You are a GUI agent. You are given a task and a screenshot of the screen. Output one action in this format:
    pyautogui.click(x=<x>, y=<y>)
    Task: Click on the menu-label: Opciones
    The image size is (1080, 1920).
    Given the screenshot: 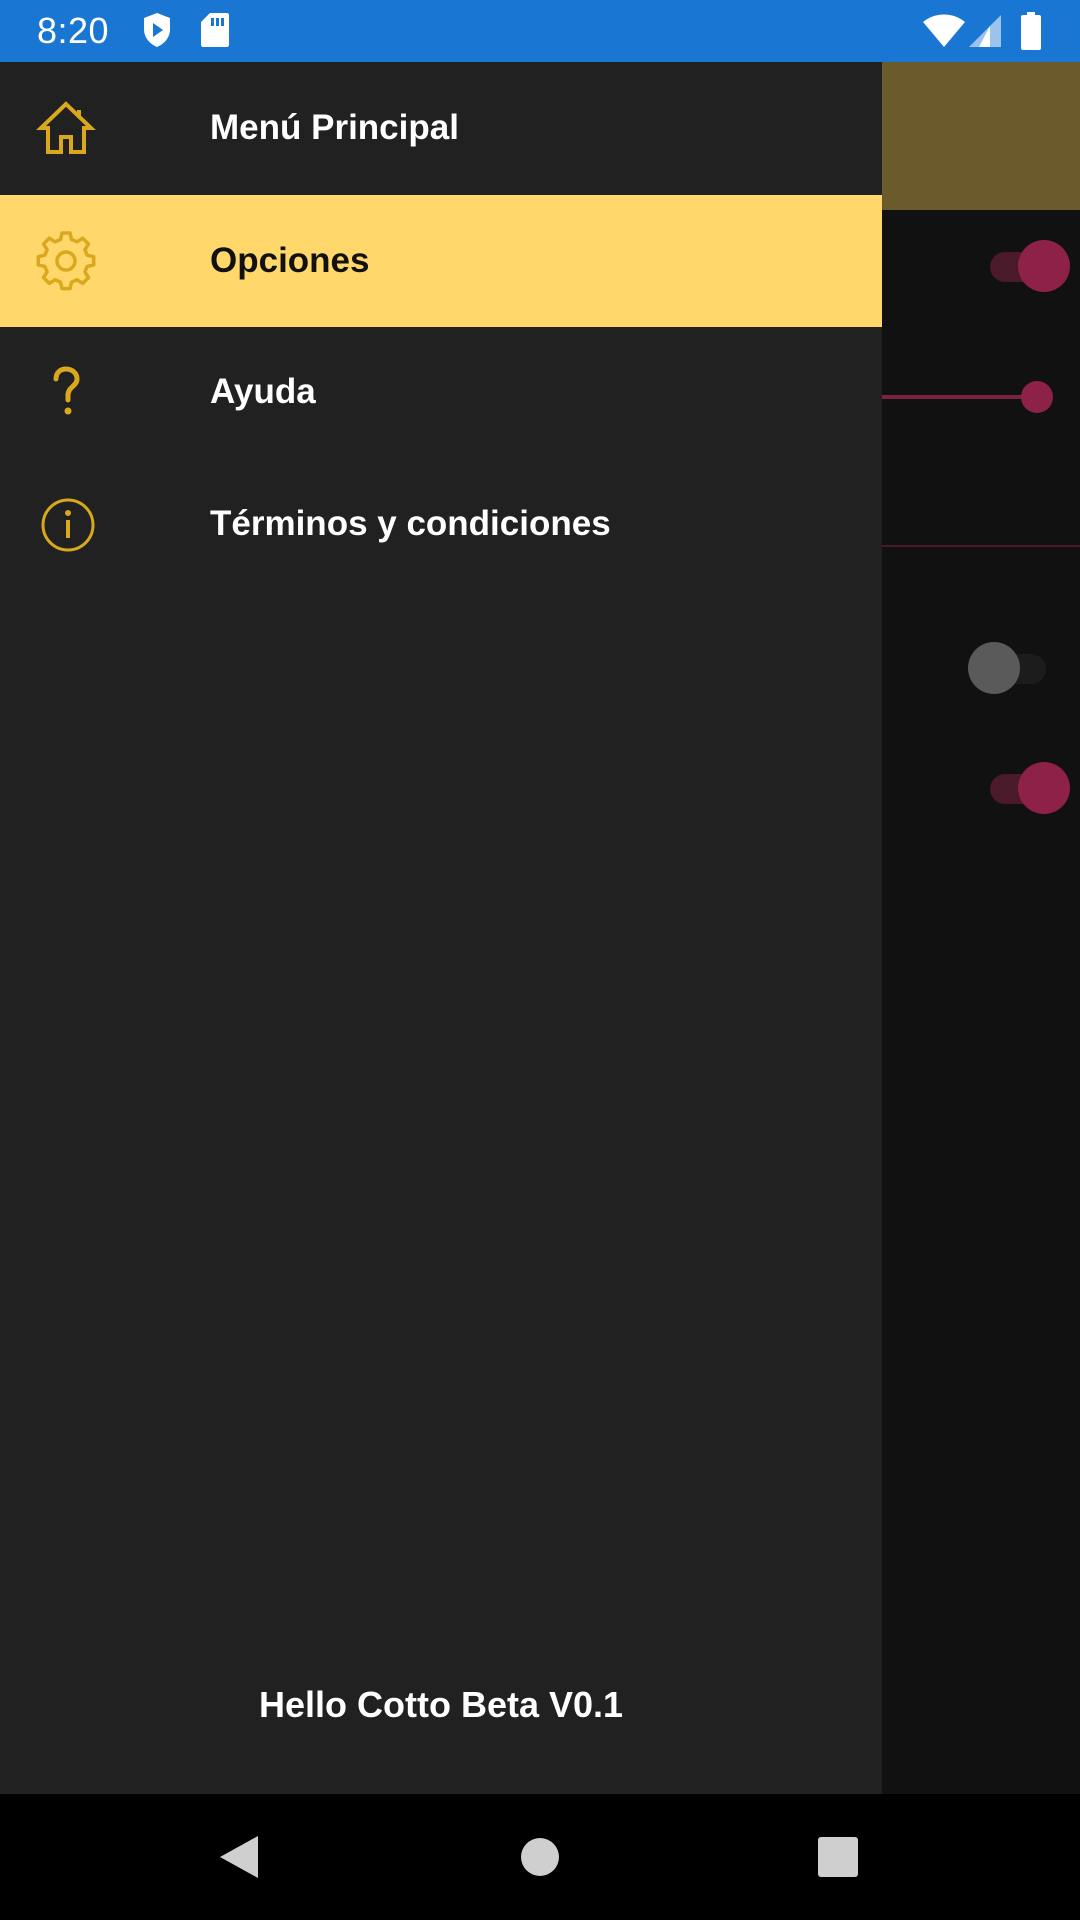 What is the action you would take?
    pyautogui.click(x=290, y=260)
    